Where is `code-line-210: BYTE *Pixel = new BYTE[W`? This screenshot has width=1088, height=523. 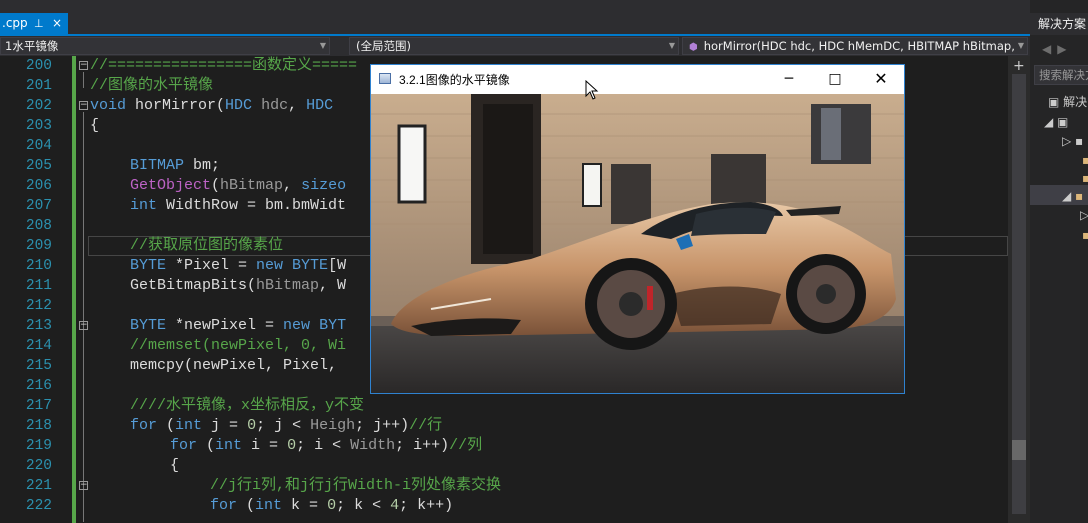 code-line-210: BYTE *Pixel = new BYTE[W is located at coordinates (238, 265).